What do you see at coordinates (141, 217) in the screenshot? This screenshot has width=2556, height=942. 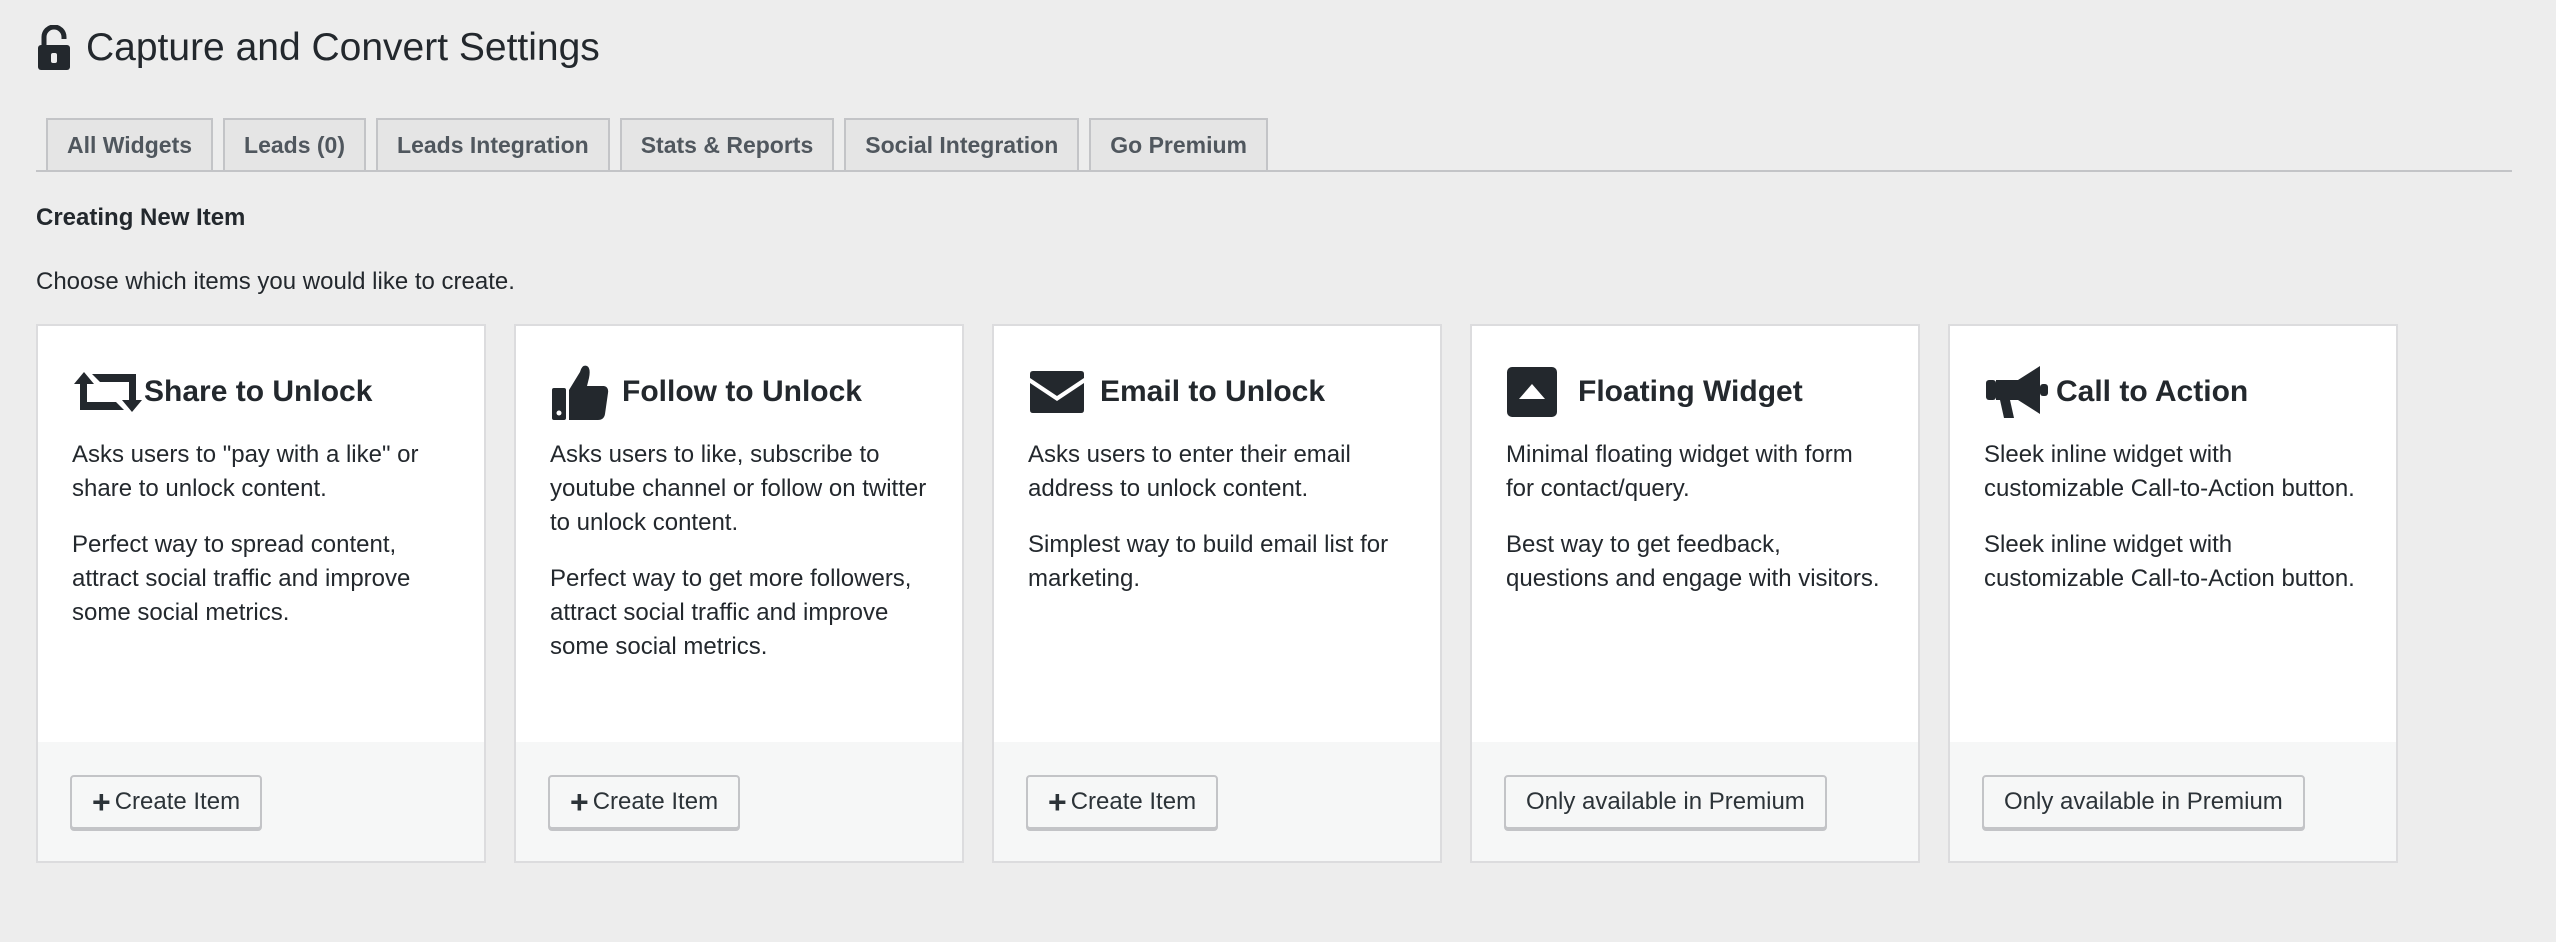 I see `section-title: Creating New Item` at bounding box center [141, 217].